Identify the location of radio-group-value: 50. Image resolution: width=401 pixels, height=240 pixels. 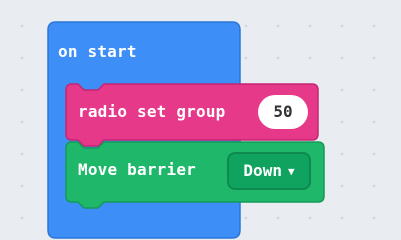
(283, 111).